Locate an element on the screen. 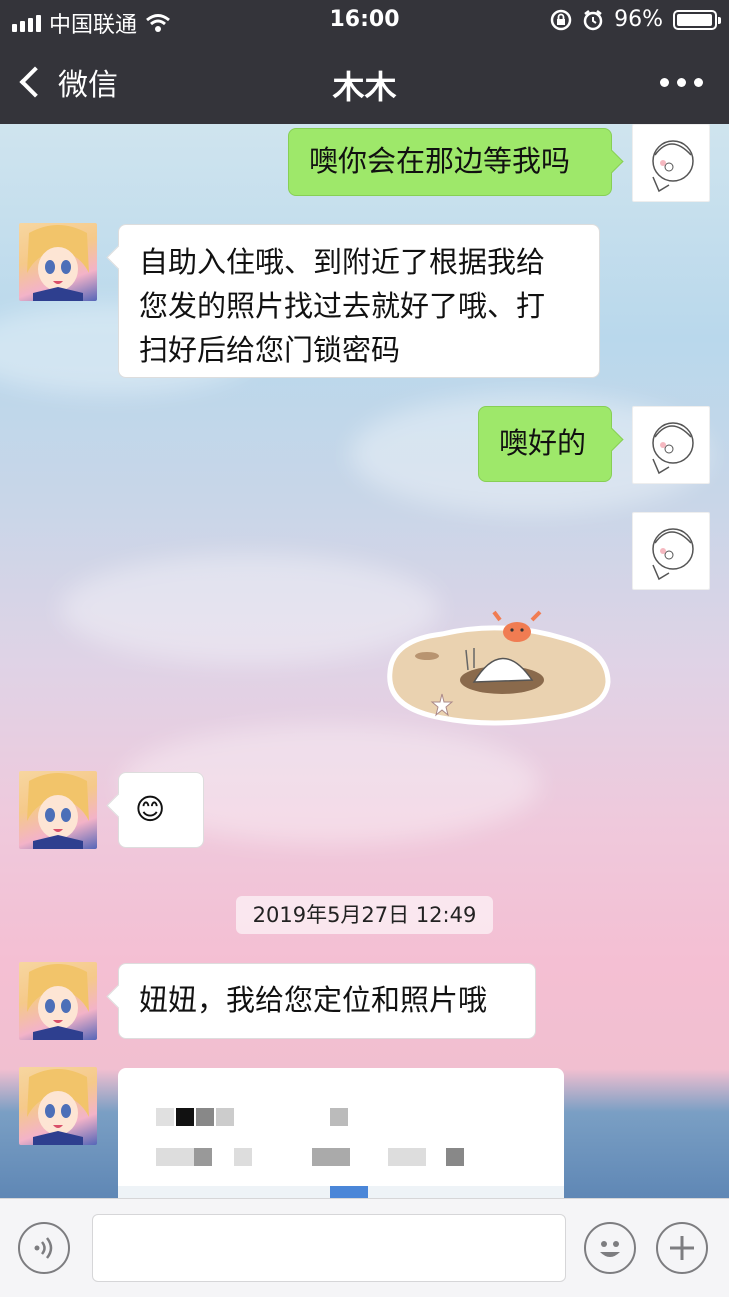 The width and height of the screenshot is (729, 1297). timestamp: 2019年5月27日 12:49 is located at coordinates (364, 915).